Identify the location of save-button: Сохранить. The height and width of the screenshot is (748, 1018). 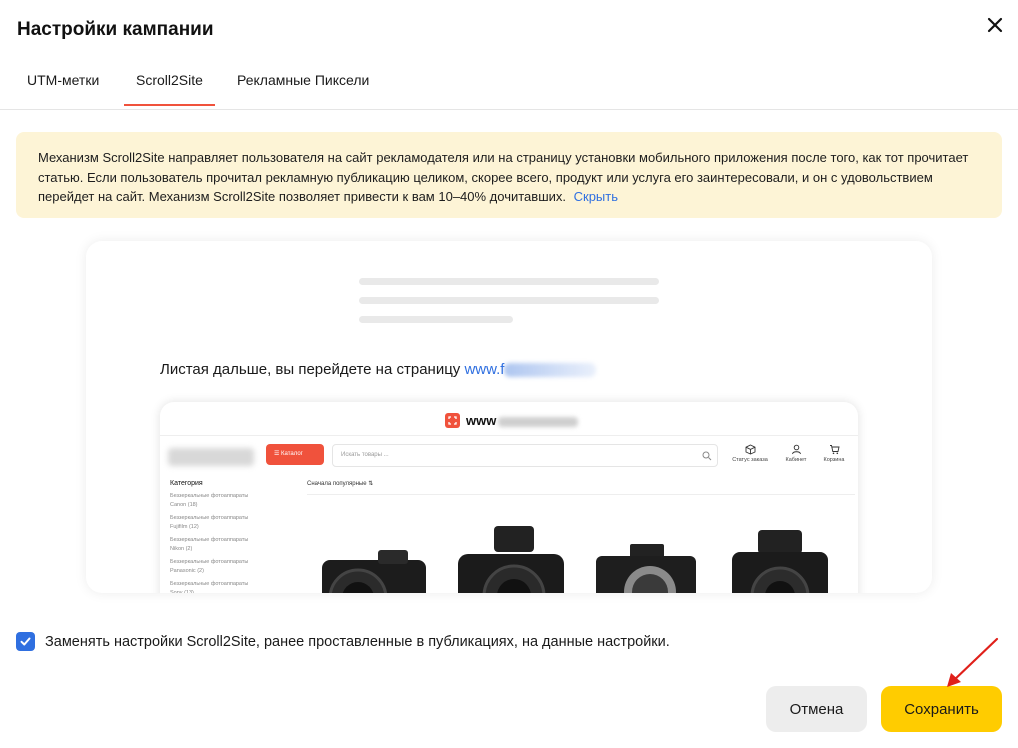
(941, 709).